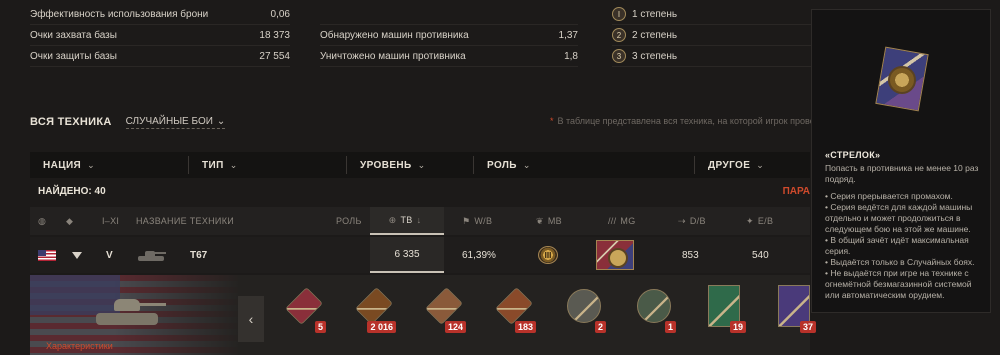  I want to click on marks-medal-icon, so click(615, 255).